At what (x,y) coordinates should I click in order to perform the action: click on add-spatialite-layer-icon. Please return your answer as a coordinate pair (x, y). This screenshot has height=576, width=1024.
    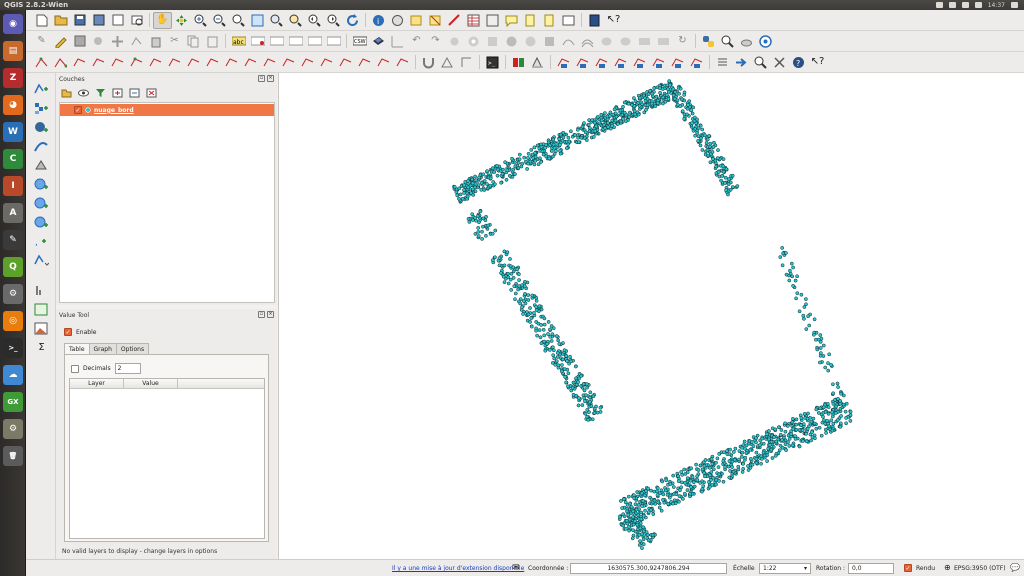
    Looking at the image, I should click on (41, 146).